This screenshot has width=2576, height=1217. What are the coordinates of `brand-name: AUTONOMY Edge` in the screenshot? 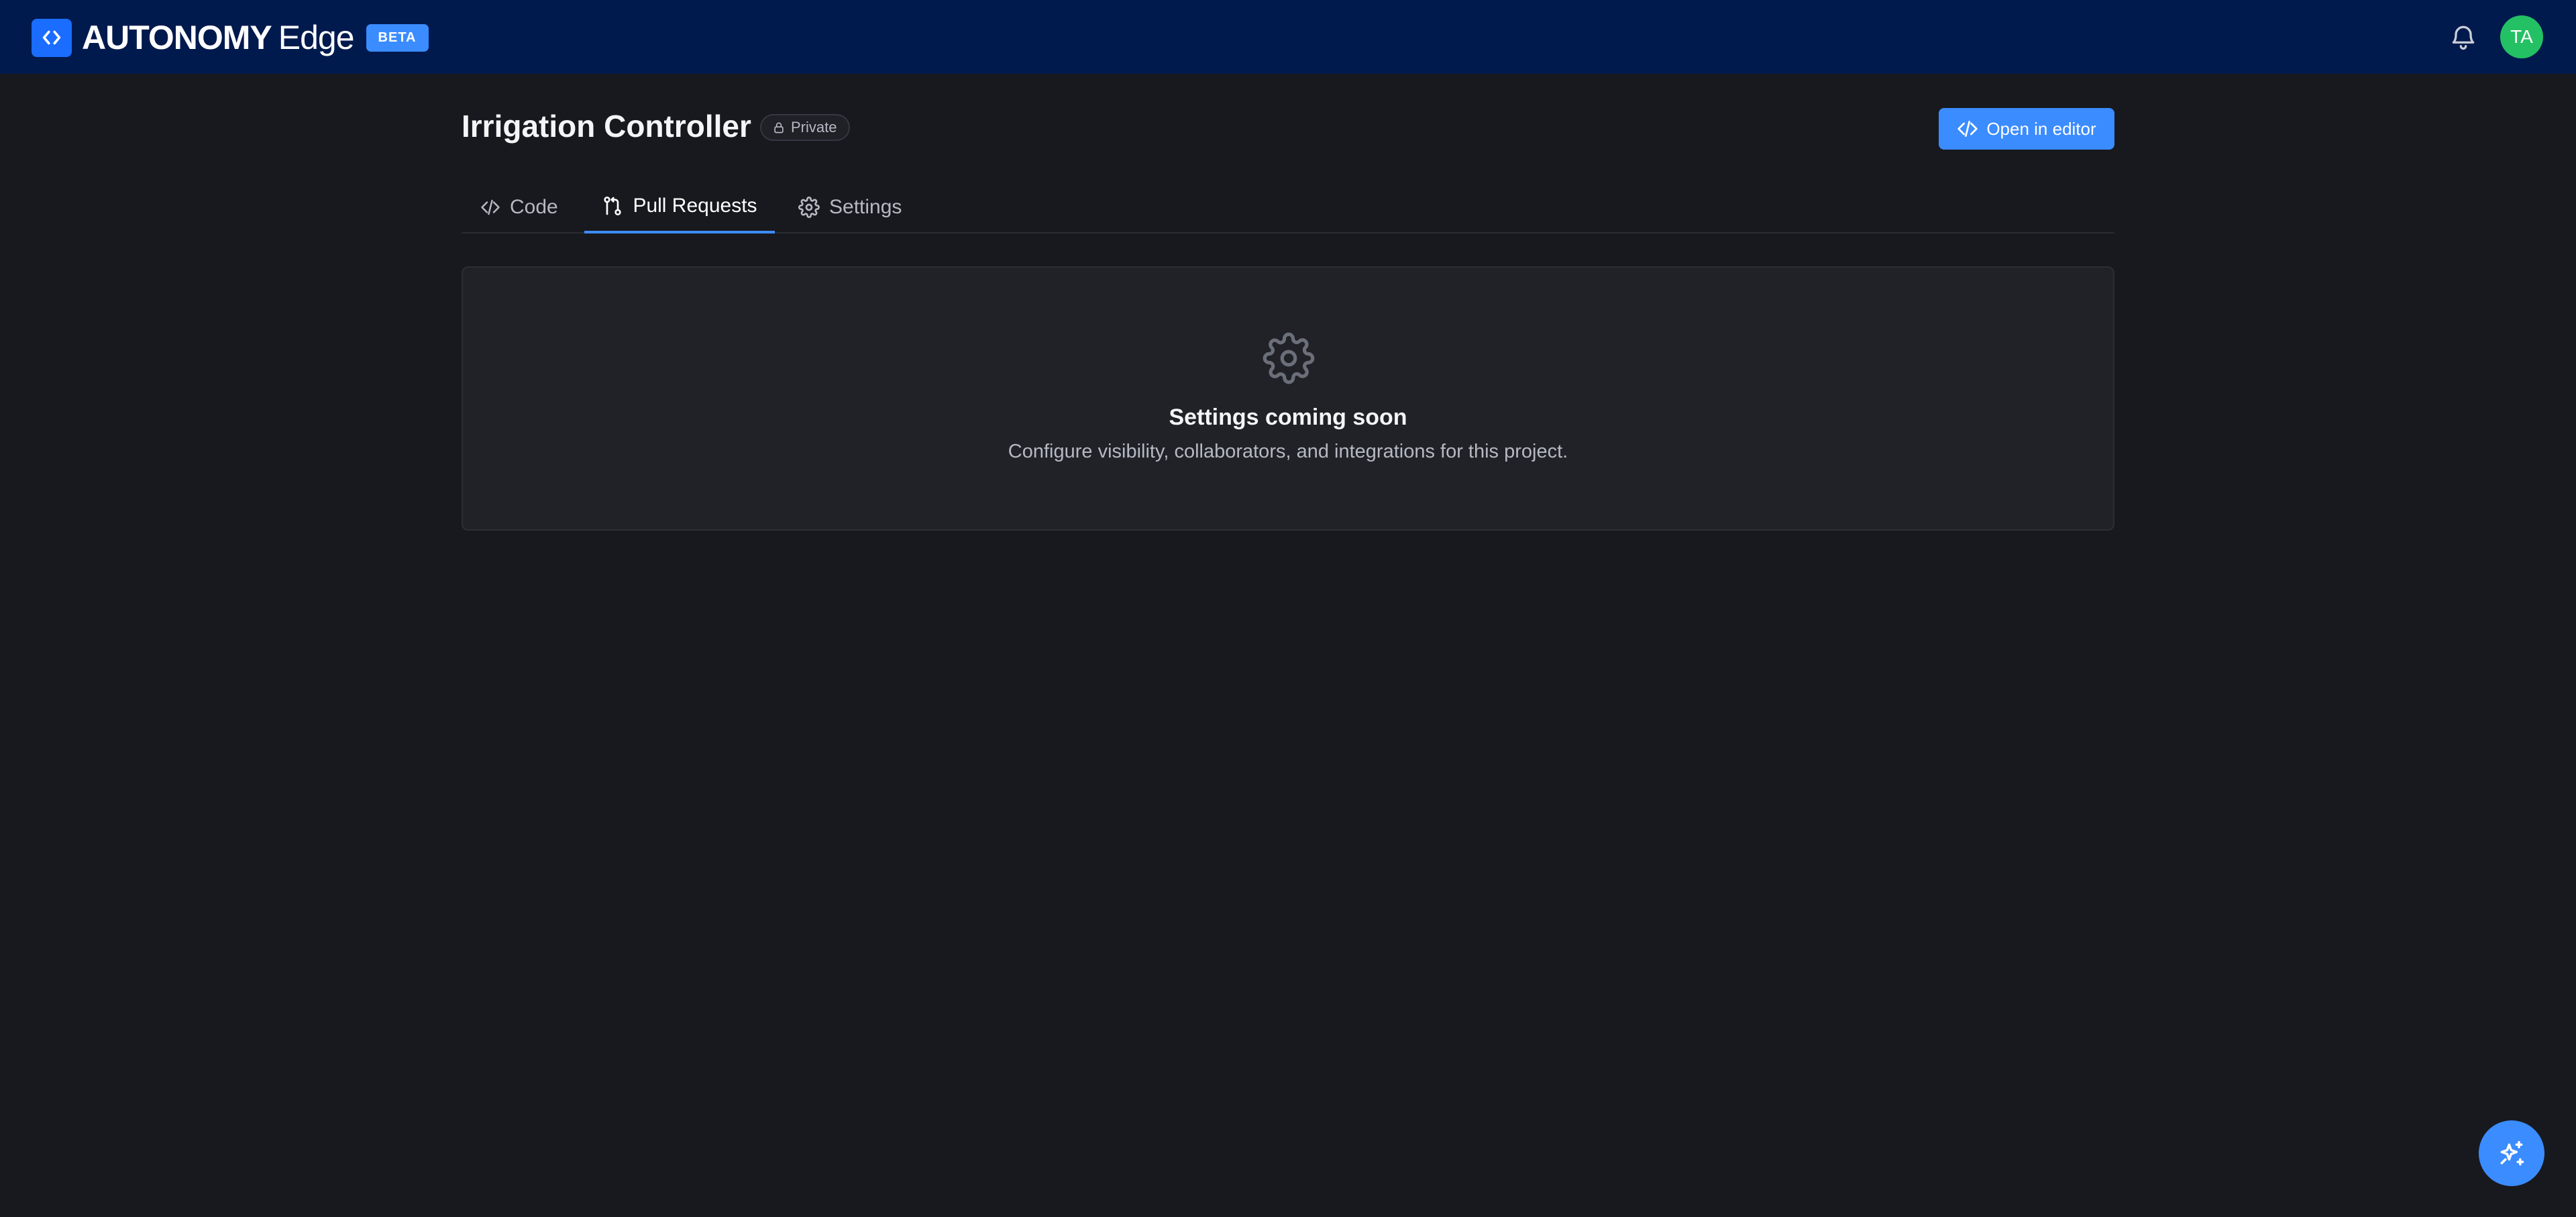 It's located at (218, 37).